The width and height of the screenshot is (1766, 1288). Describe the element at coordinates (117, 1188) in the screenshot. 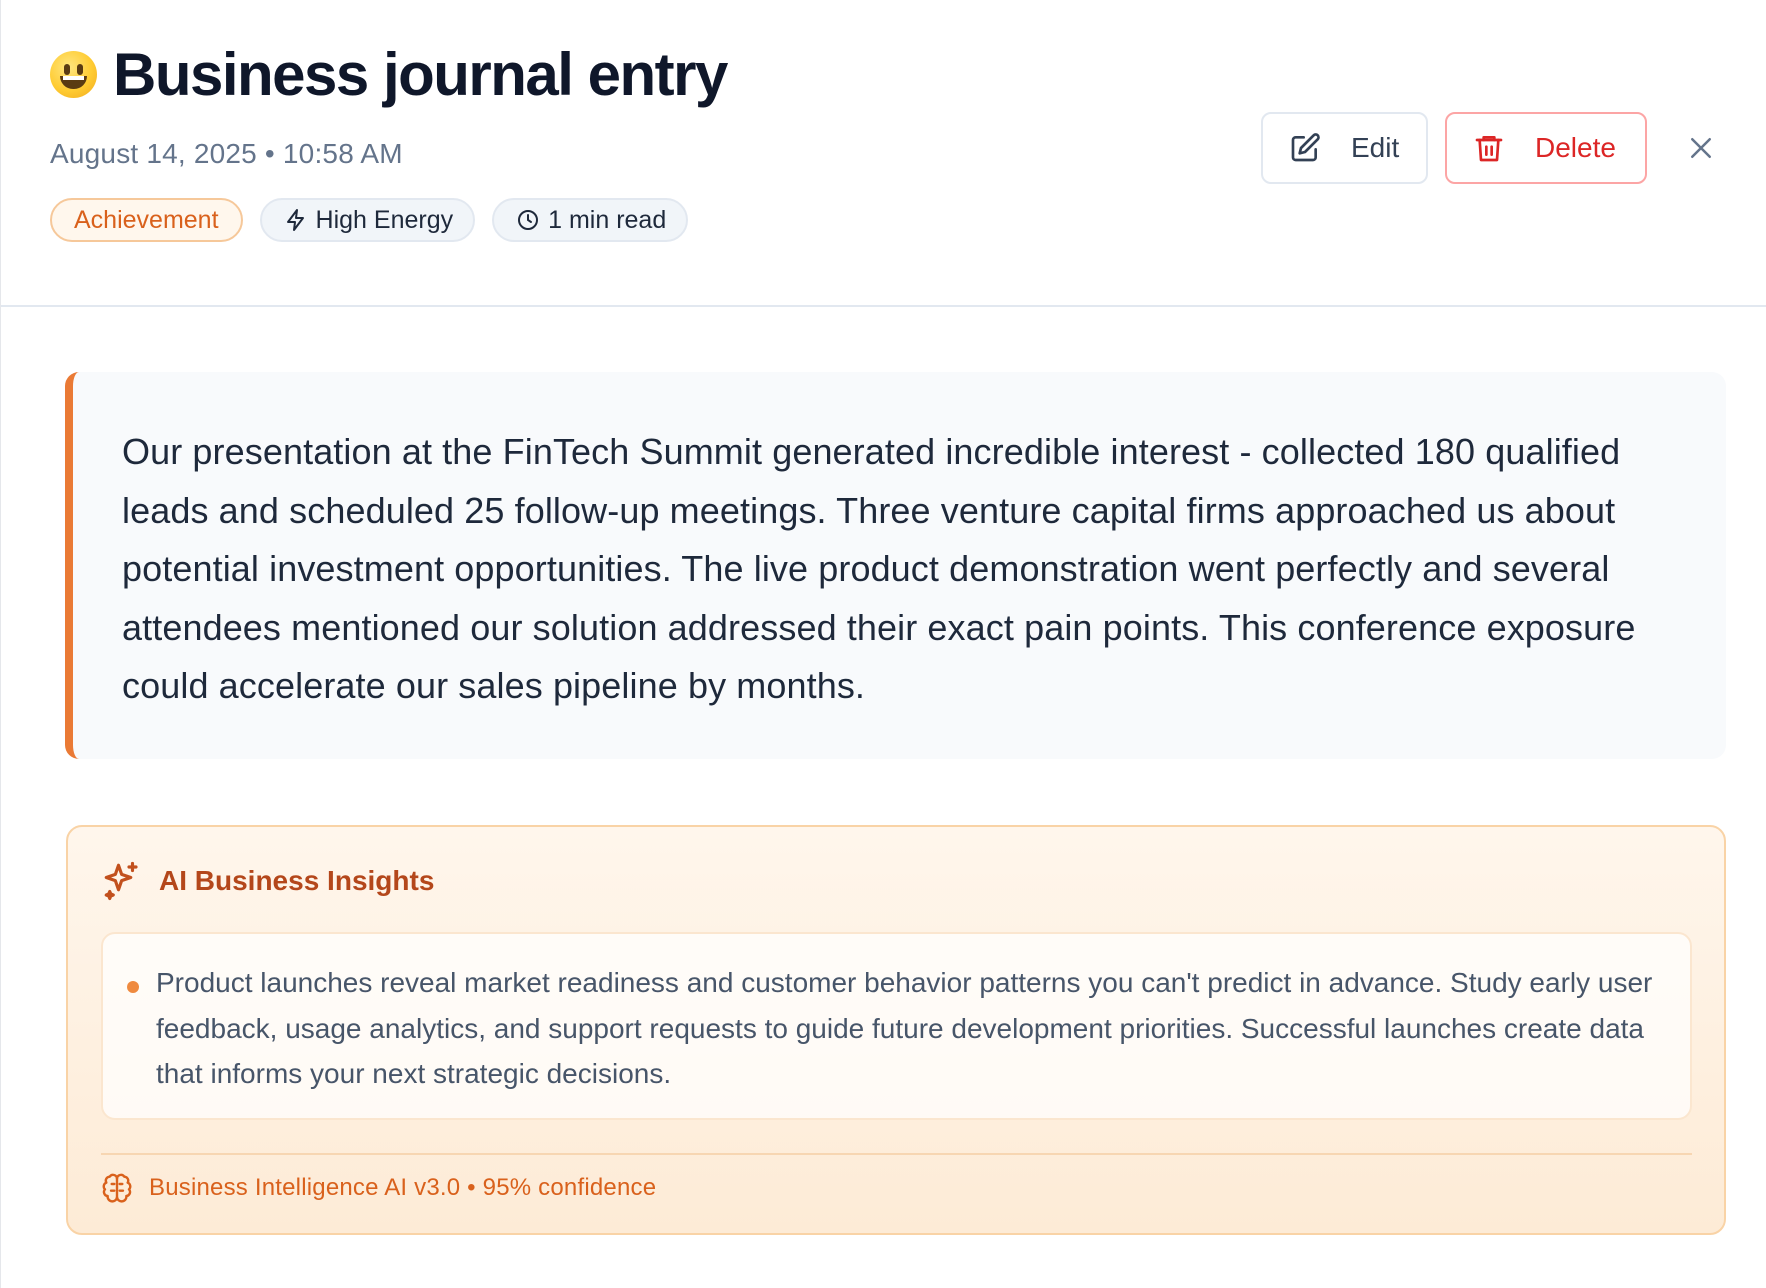

I see `brain-icon` at that location.